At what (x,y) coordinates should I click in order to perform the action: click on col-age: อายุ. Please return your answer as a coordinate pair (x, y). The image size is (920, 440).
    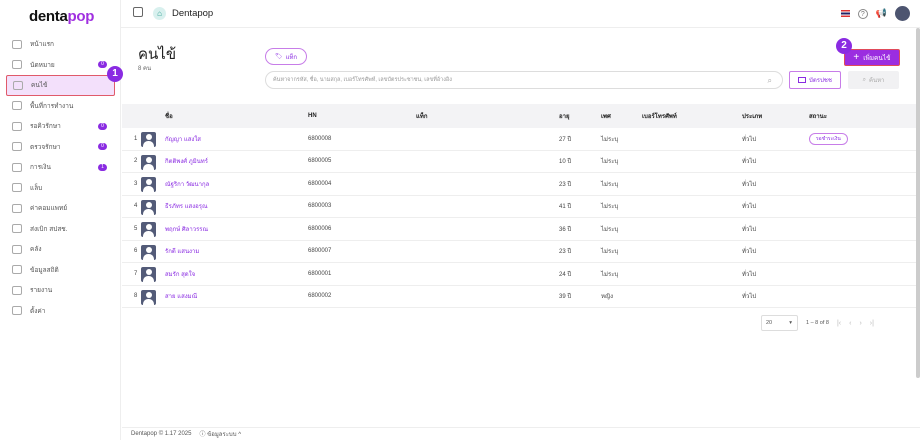
    Looking at the image, I should click on (564, 116).